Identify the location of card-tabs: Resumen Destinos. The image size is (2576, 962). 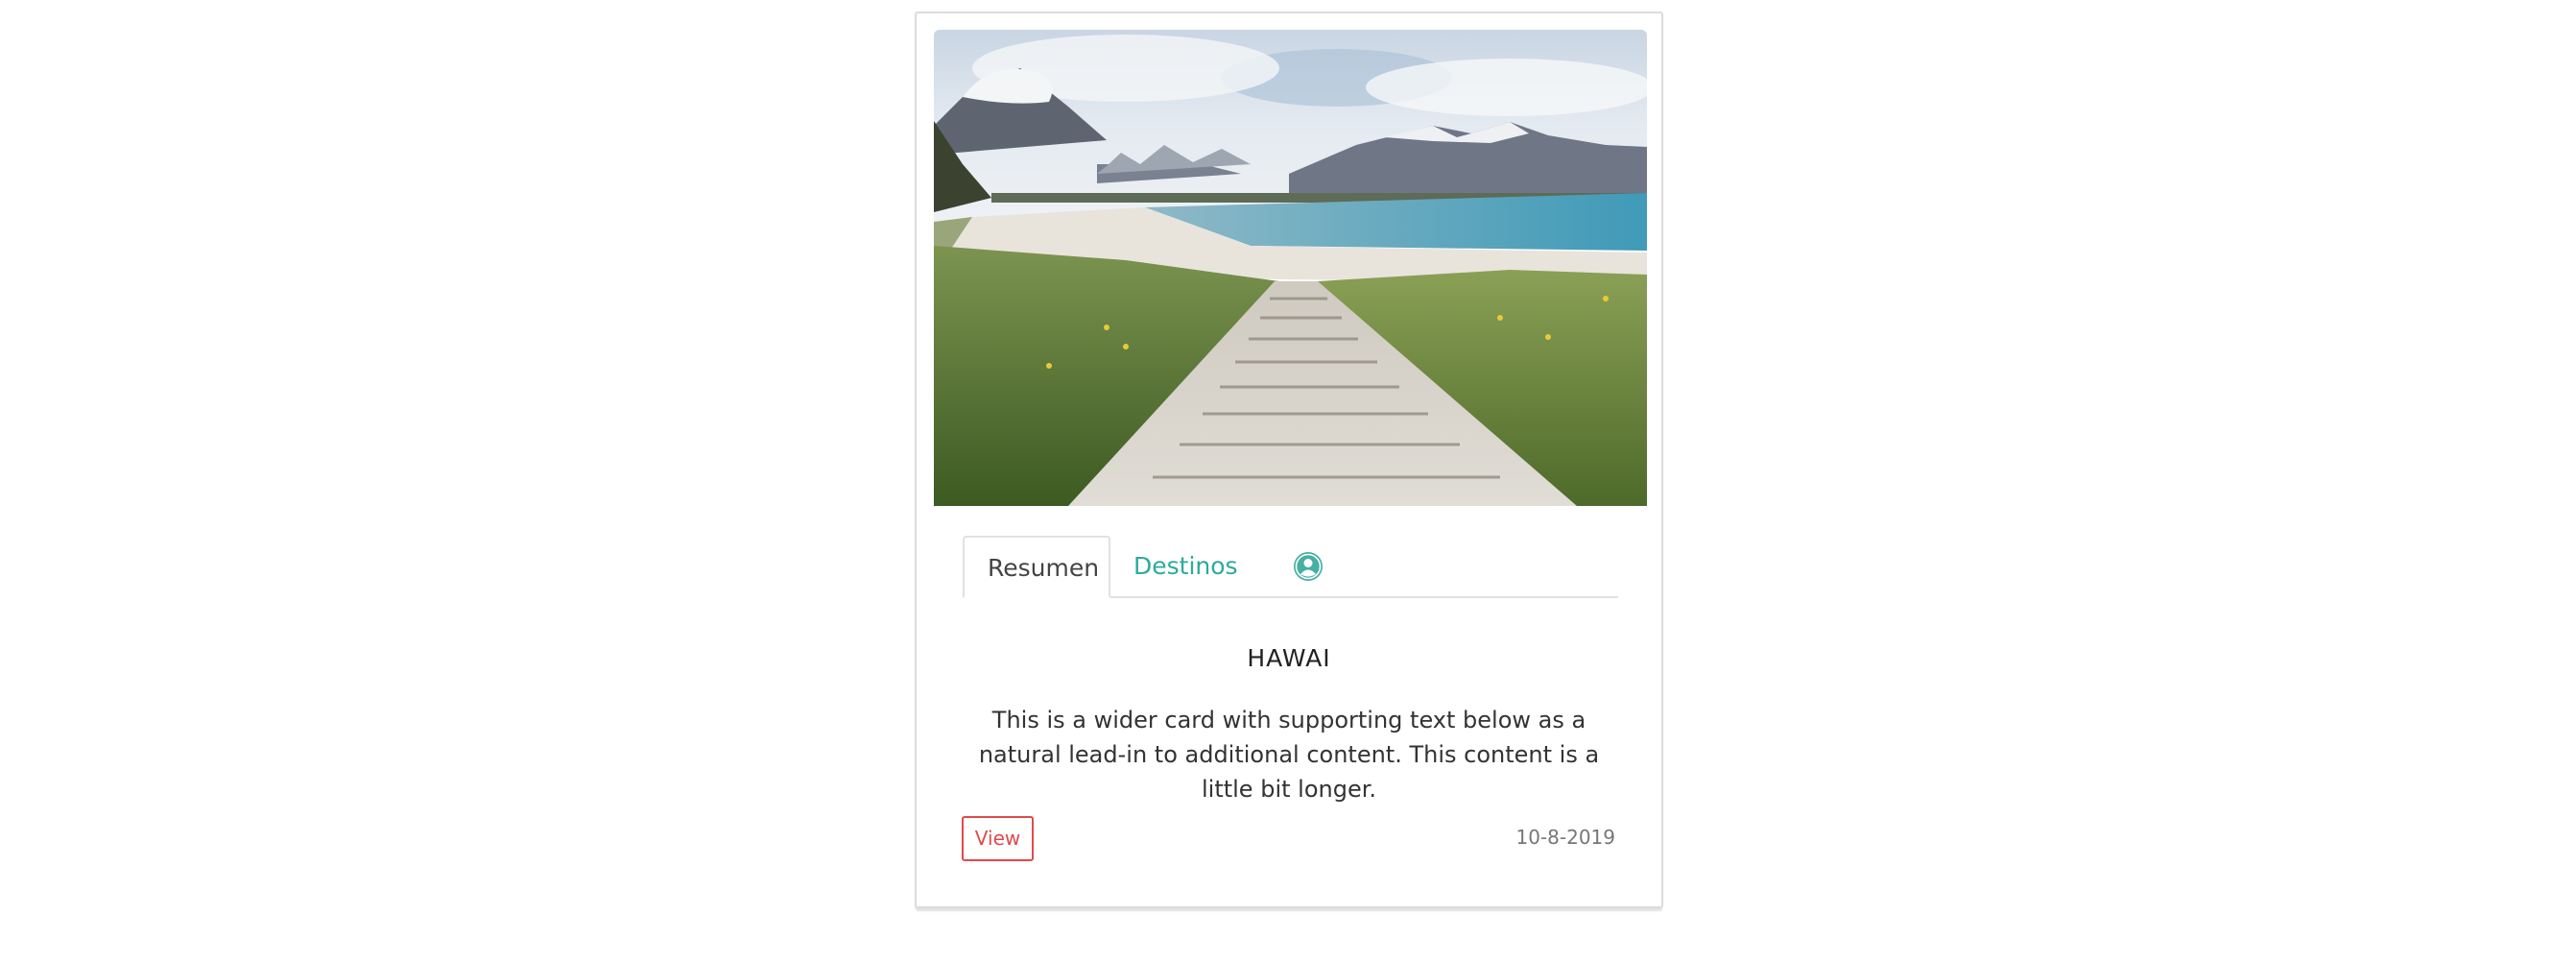
(1290, 567).